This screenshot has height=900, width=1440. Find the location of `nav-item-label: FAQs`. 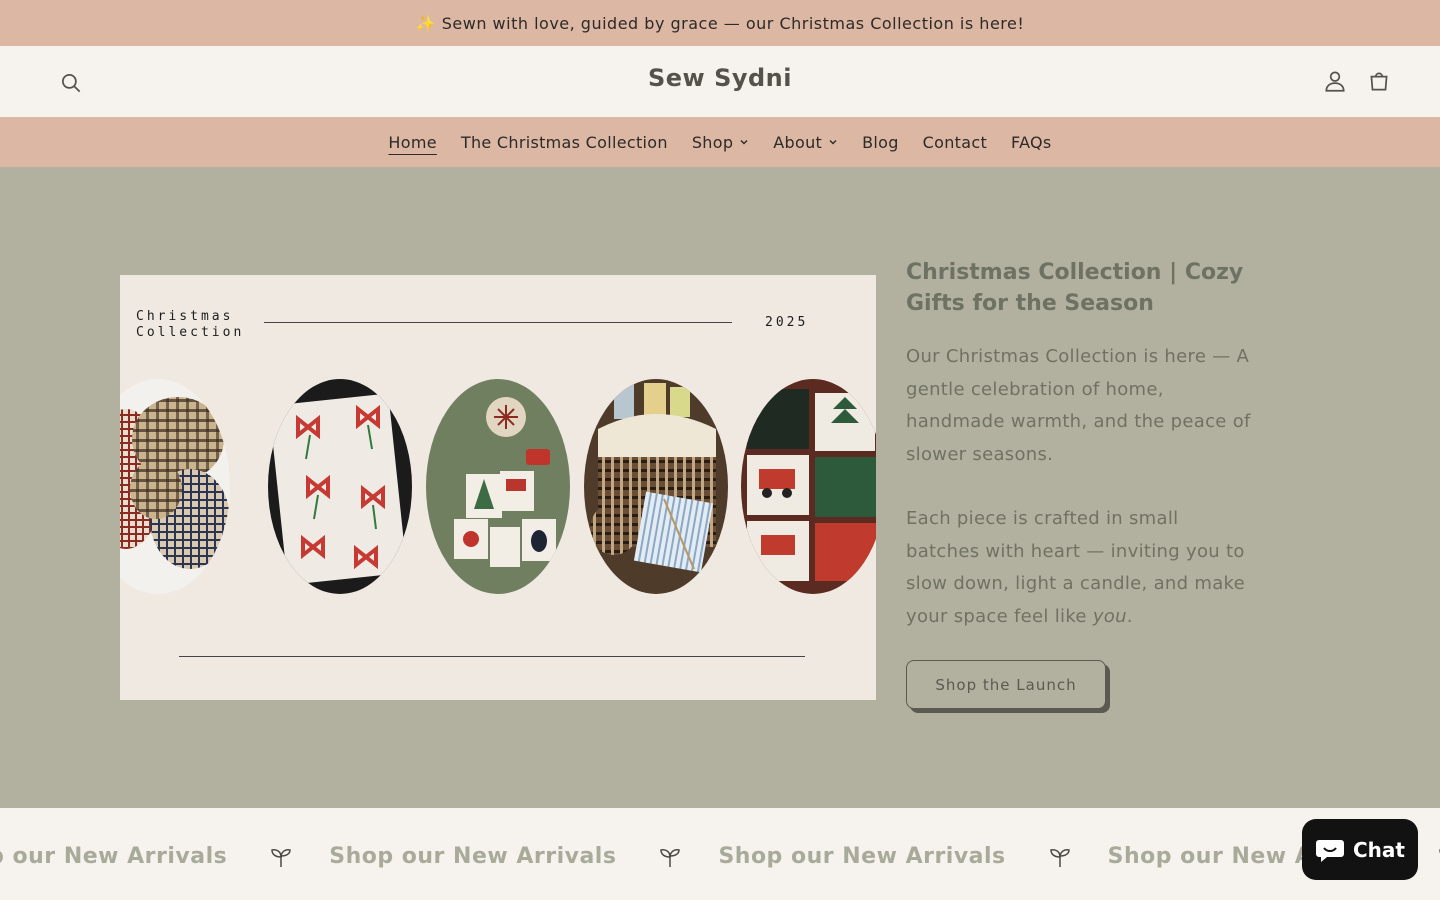

nav-item-label: FAQs is located at coordinates (1031, 142).